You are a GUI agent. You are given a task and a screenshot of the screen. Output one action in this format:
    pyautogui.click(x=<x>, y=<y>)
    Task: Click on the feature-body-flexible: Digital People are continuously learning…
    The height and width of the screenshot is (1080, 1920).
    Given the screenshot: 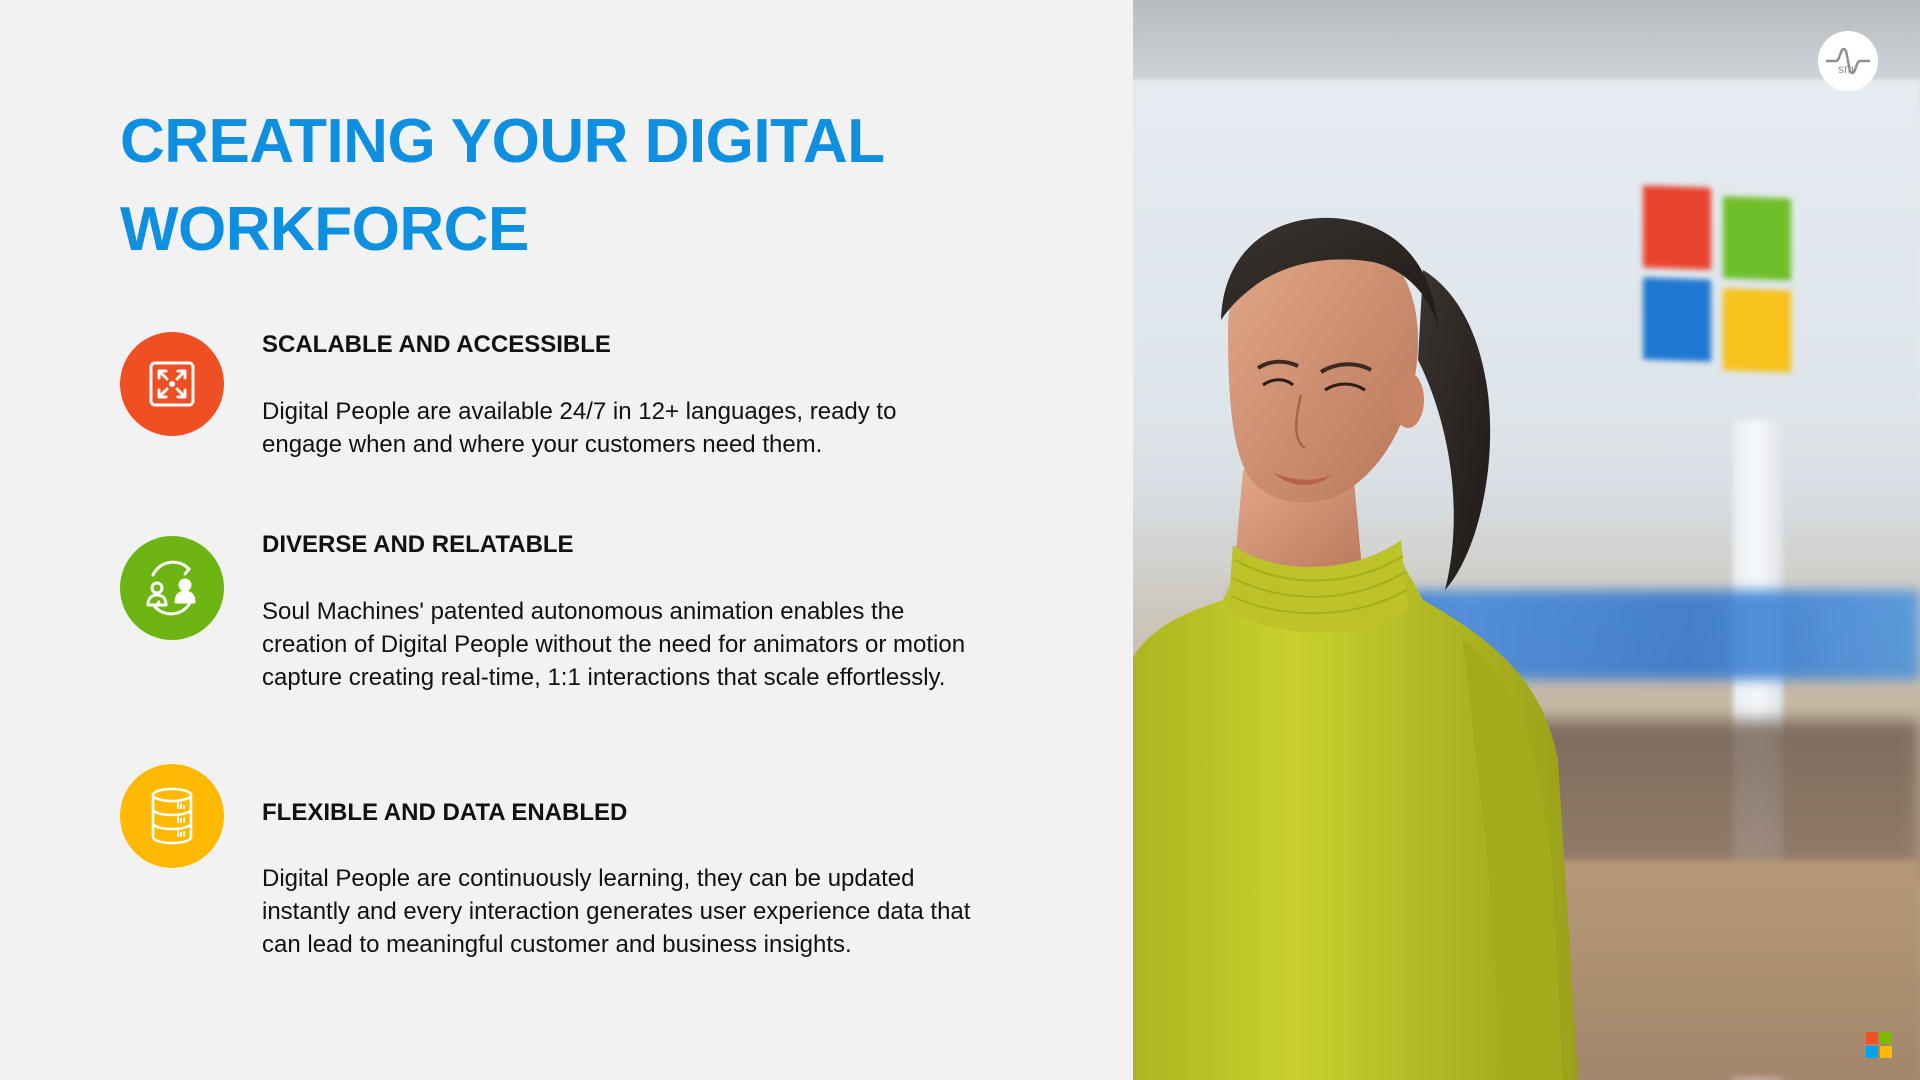 What is the action you would take?
    pyautogui.click(x=616, y=911)
    